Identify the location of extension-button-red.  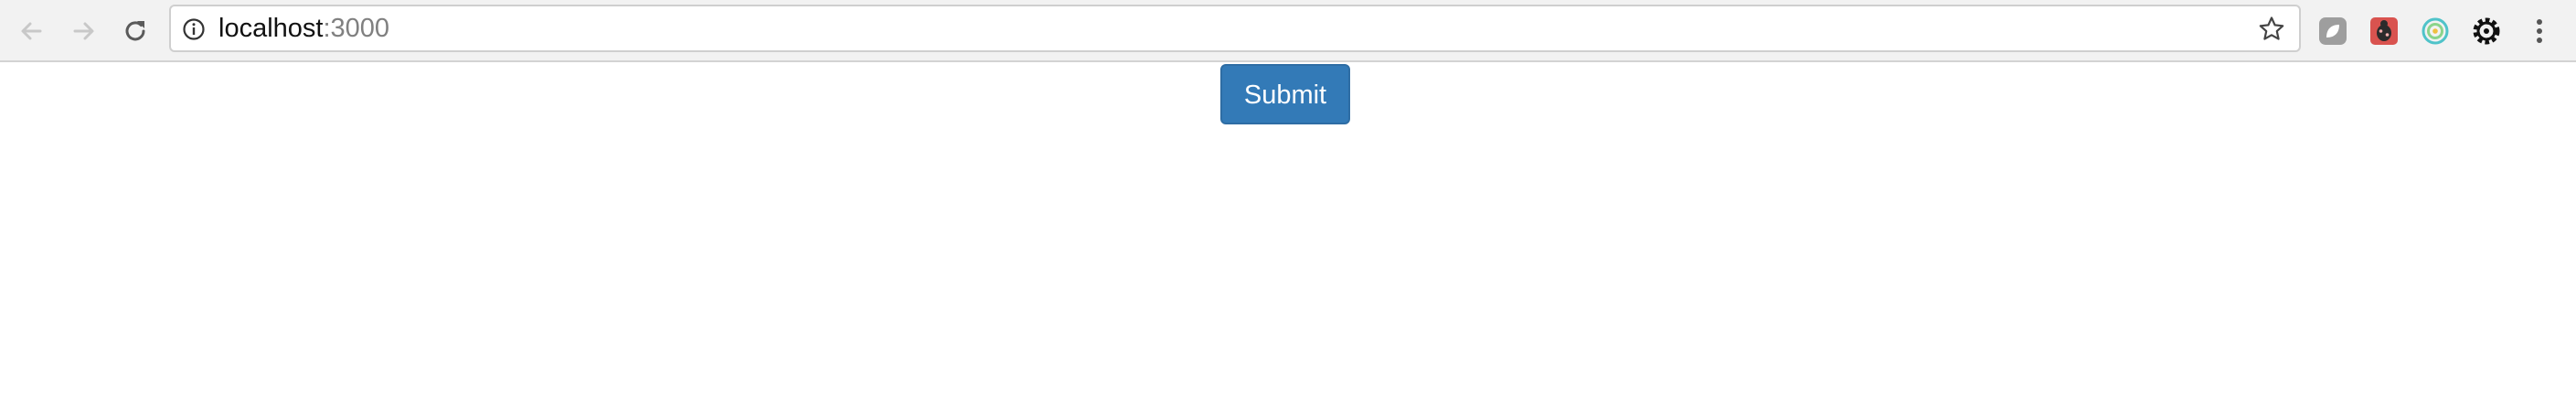
(2384, 31).